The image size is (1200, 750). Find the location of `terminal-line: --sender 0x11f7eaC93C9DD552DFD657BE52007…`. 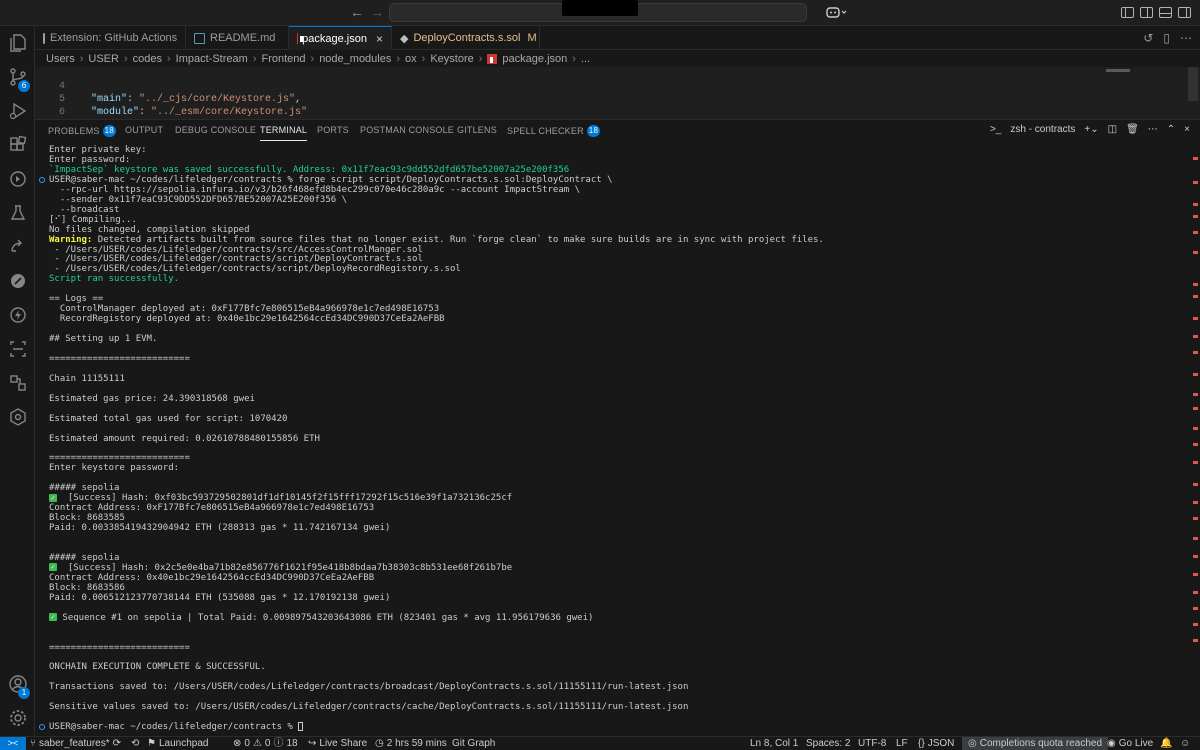

terminal-line: --sender 0x11f7eaC93C9DD552DFD657BE52007… is located at coordinates (198, 199).